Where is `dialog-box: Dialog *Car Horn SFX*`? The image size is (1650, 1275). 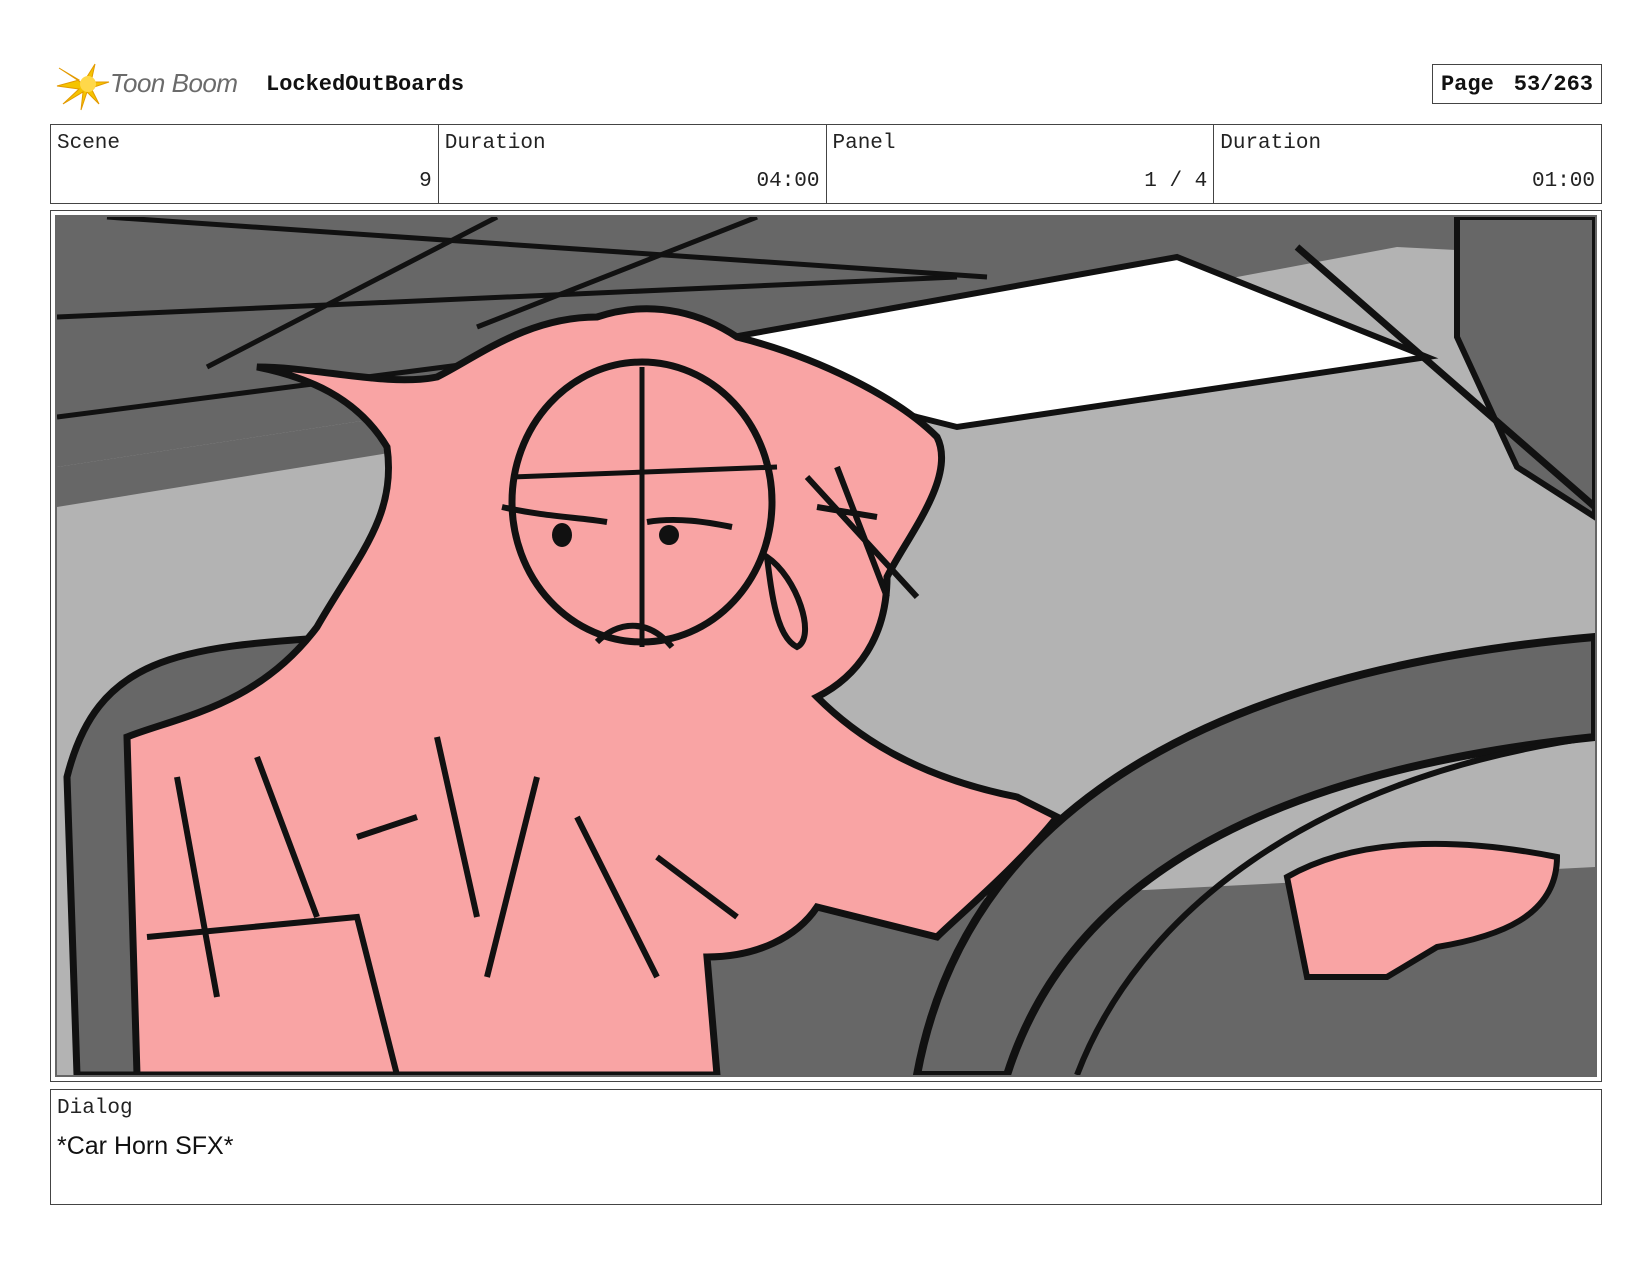 dialog-box: Dialog *Car Horn SFX* is located at coordinates (826, 1147).